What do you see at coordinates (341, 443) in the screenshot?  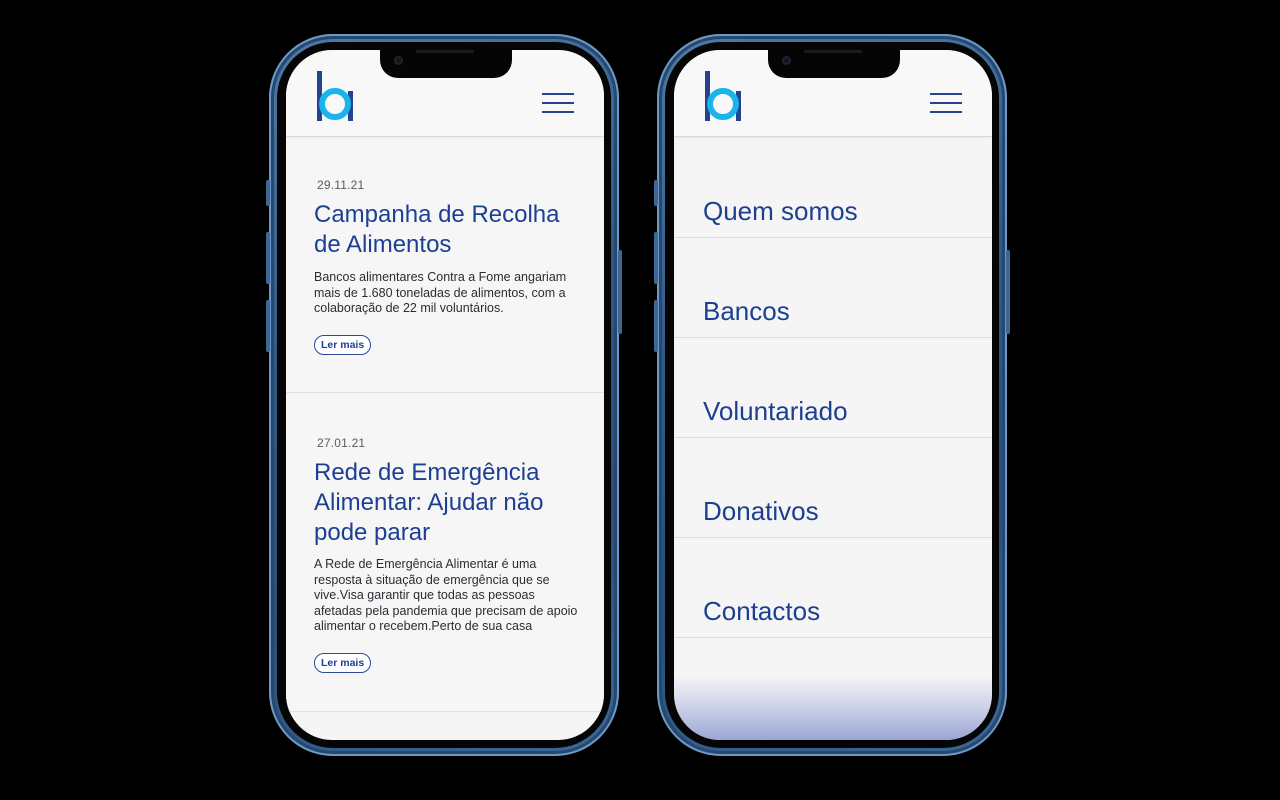 I see `news-date: 27.01.21` at bounding box center [341, 443].